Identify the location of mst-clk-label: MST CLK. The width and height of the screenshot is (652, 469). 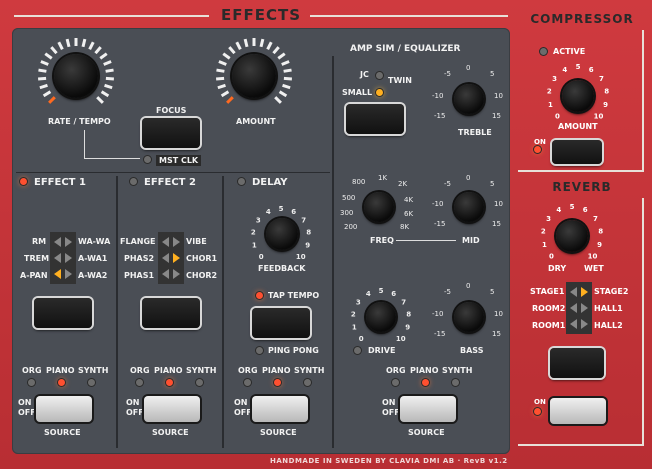
(179, 160).